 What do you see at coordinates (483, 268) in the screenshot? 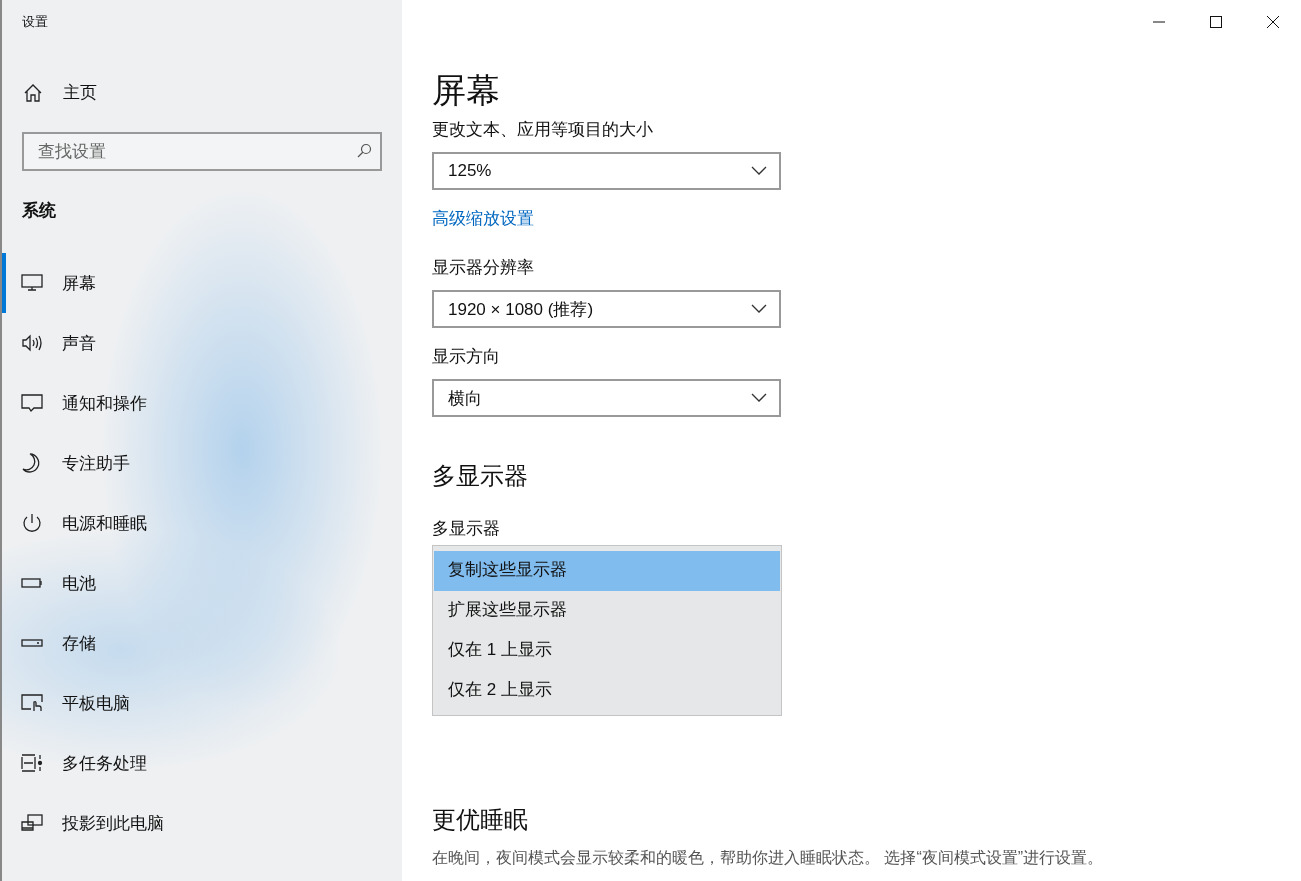
I see `field-label: 显示器分辨率` at bounding box center [483, 268].